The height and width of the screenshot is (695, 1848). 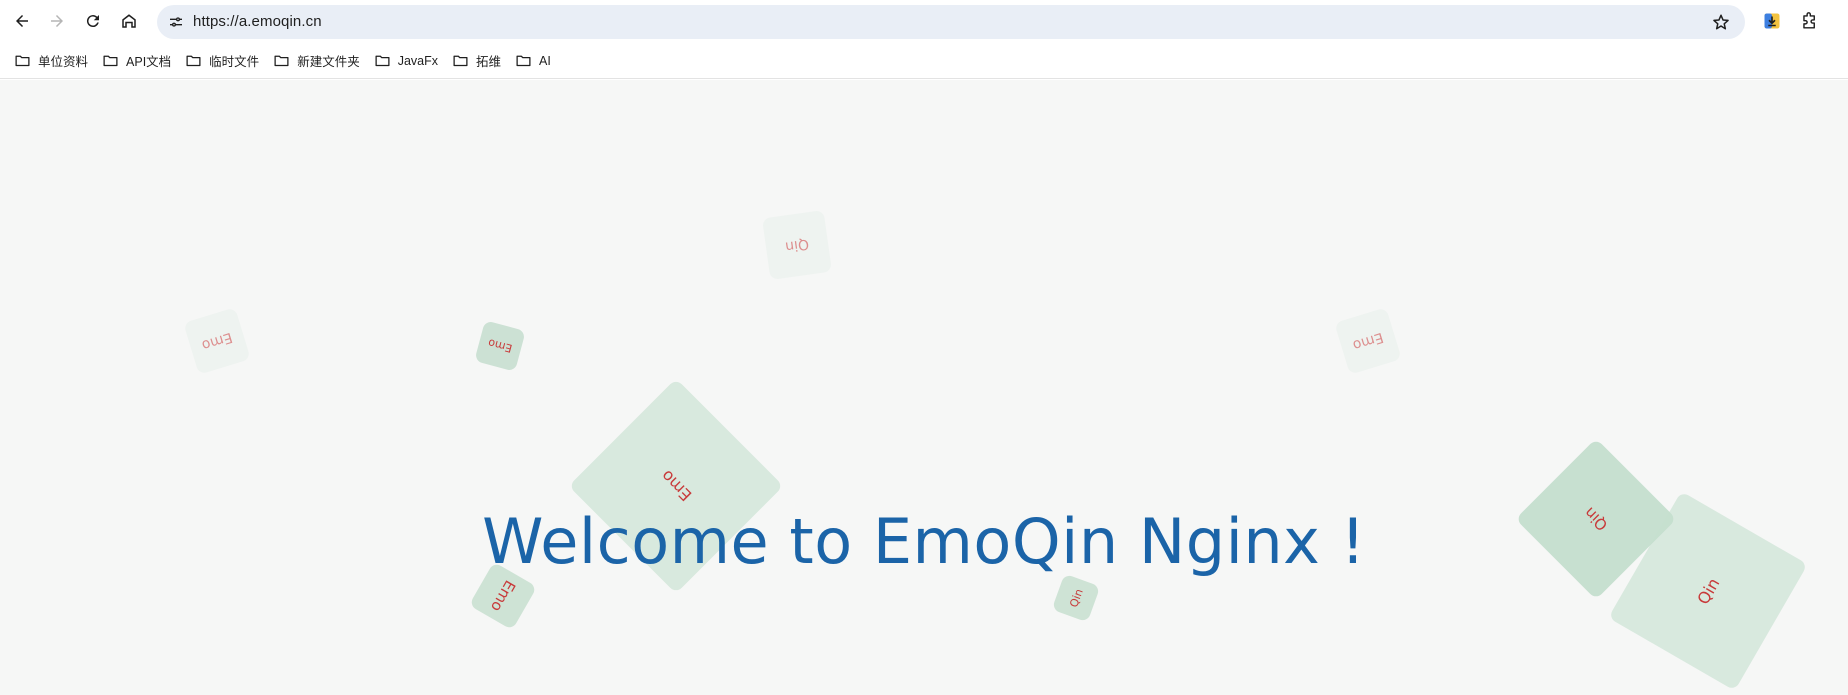 I want to click on bookmark-label: AI, so click(x=545, y=60).